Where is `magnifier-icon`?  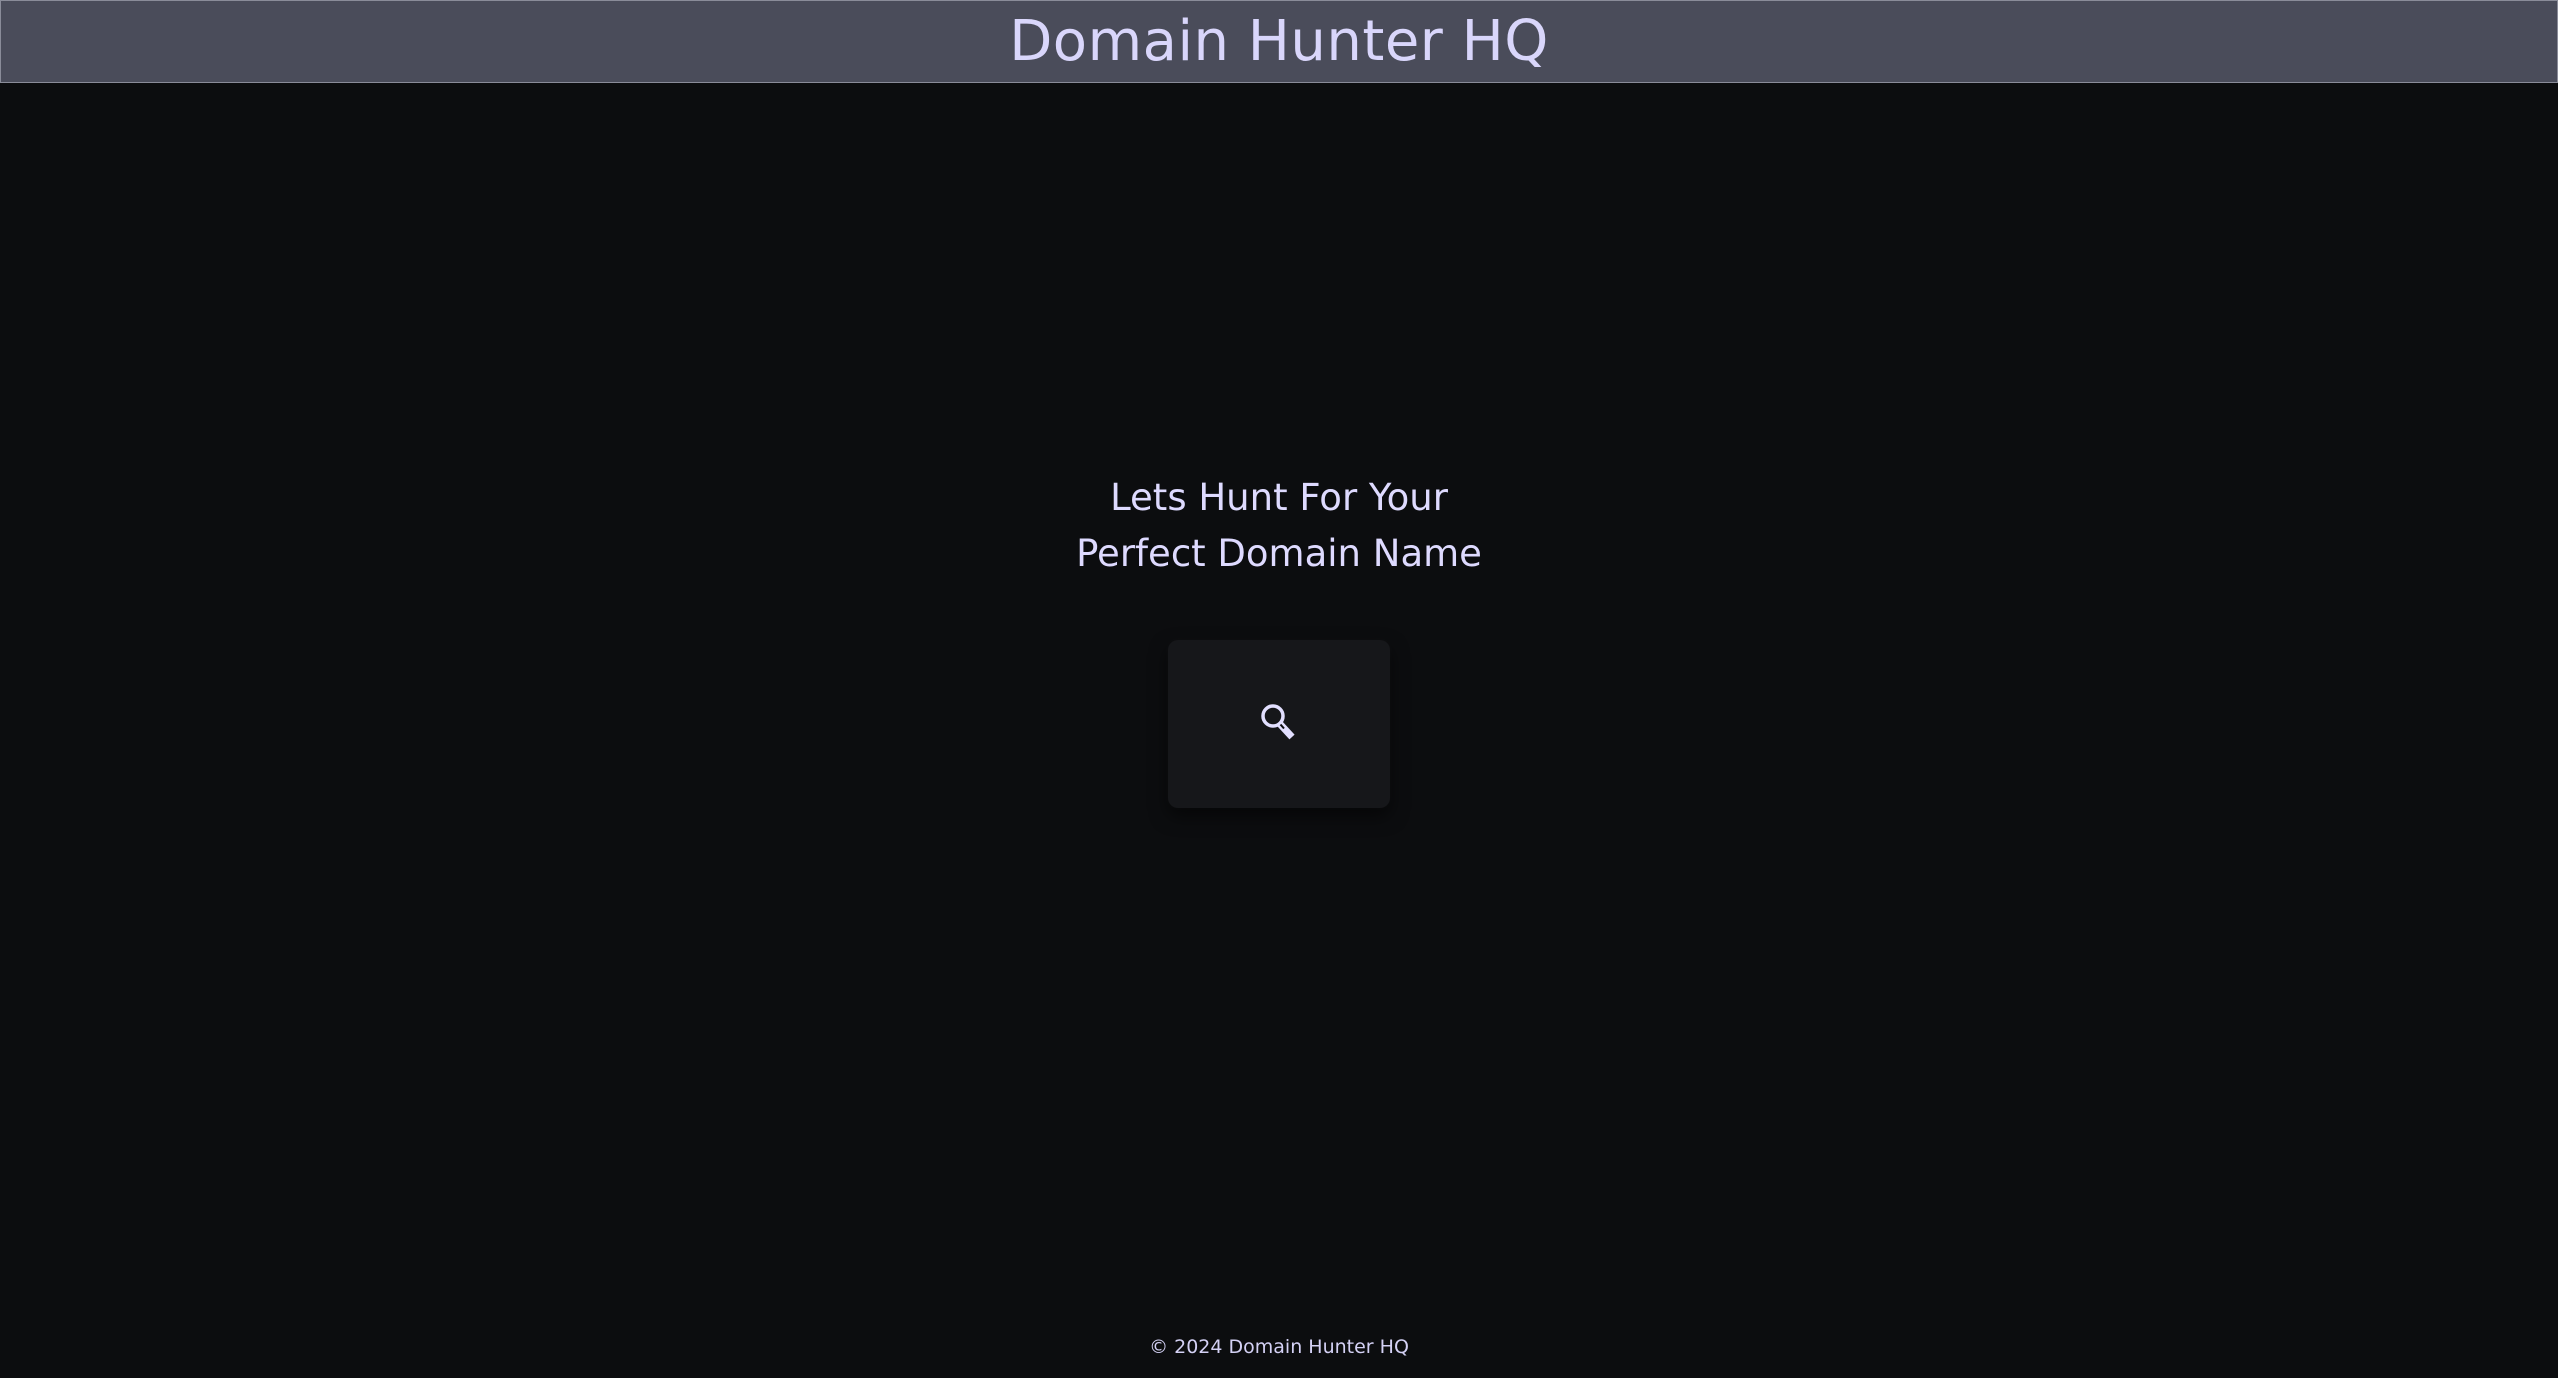 magnifier-icon is located at coordinates (1278, 722).